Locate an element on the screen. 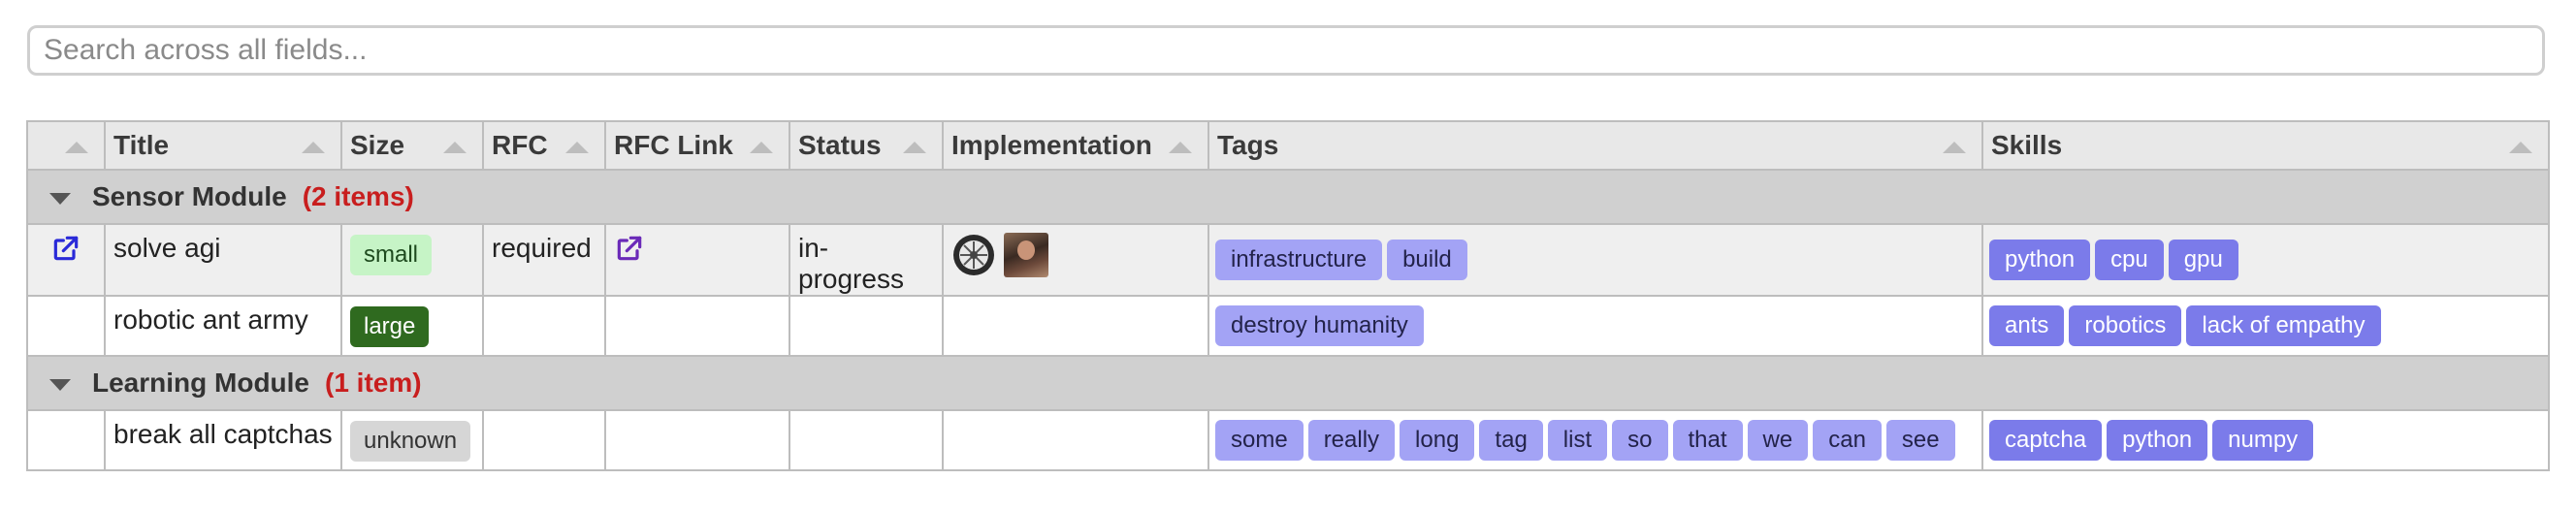 The image size is (2576, 512). skills-cell: captcha python numpy is located at coordinates (2265, 440).